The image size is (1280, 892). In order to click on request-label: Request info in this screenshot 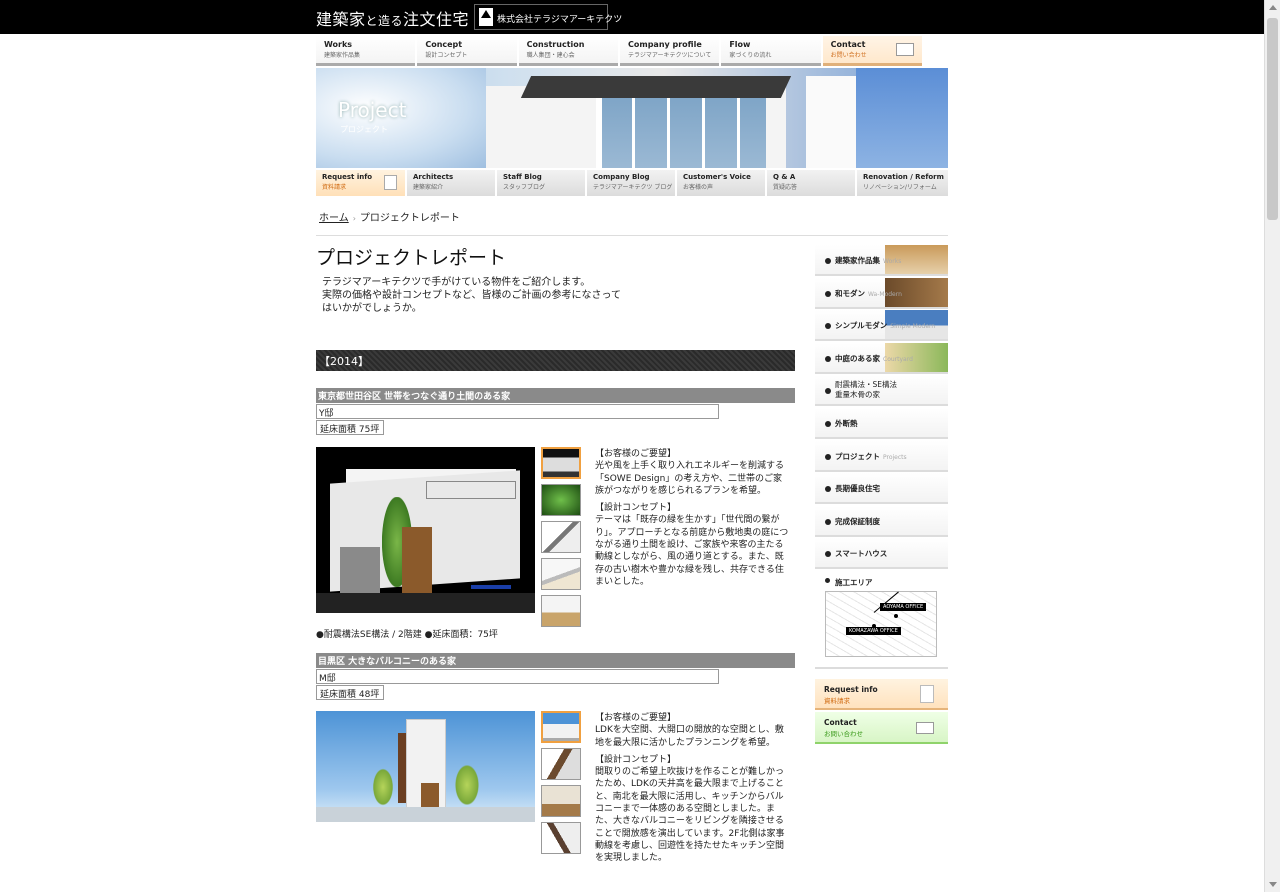, I will do `click(851, 689)`.